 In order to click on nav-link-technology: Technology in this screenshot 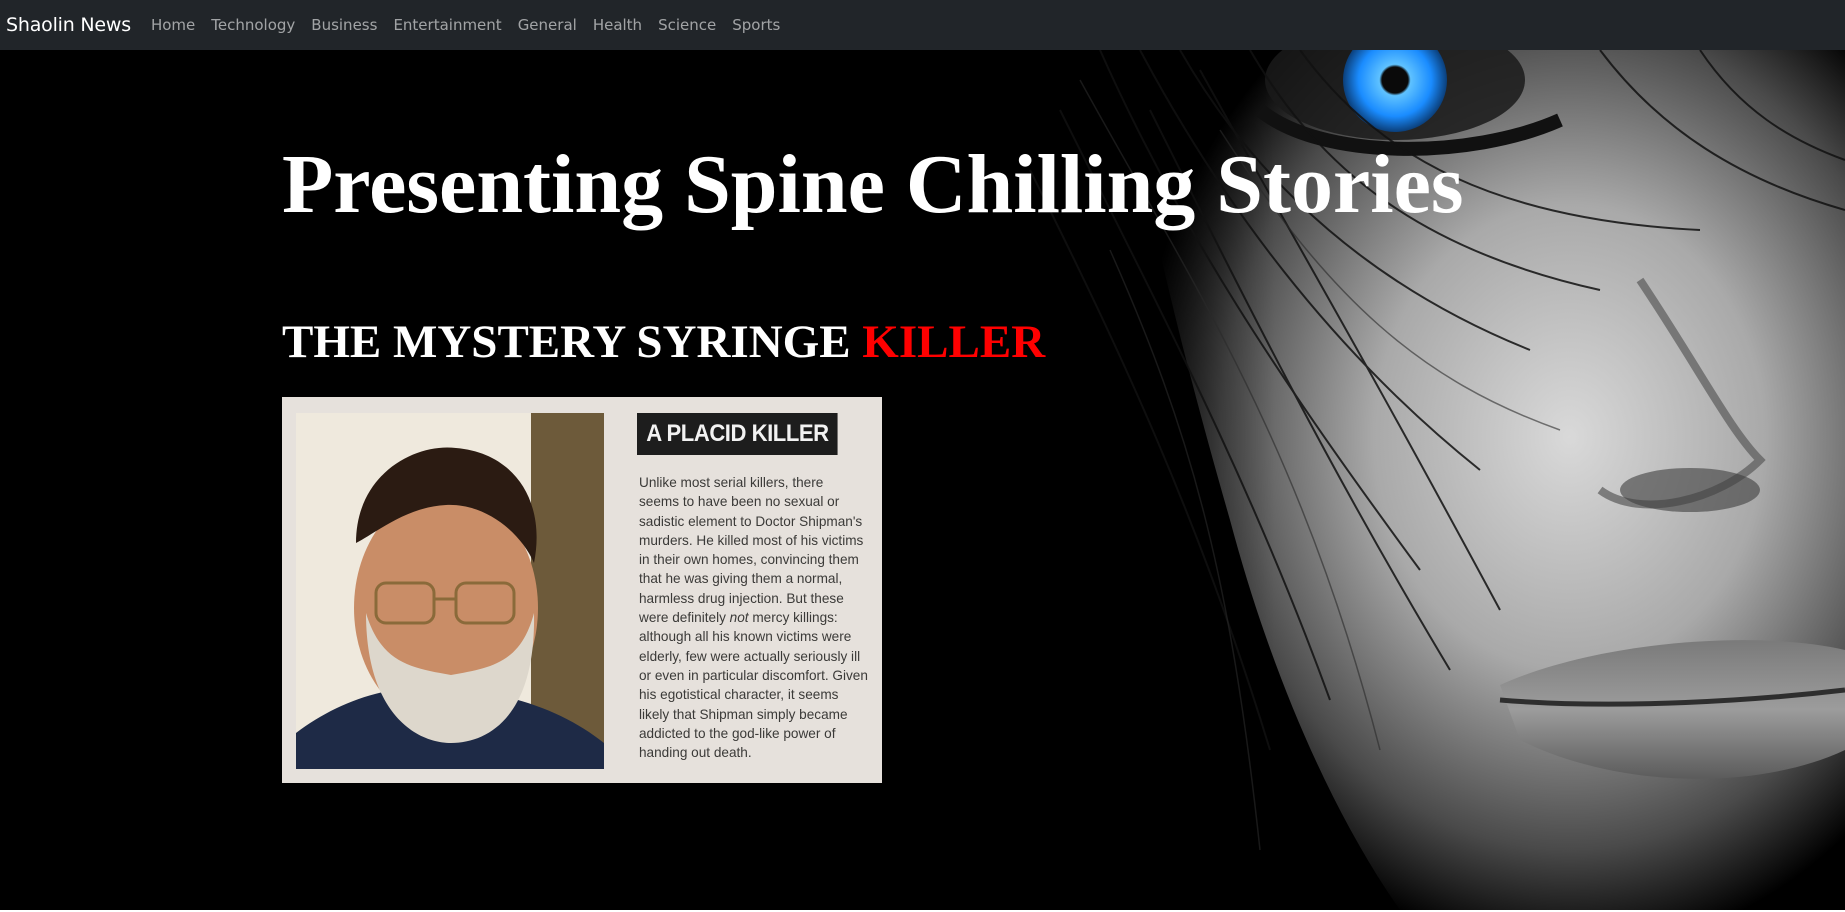, I will do `click(253, 25)`.